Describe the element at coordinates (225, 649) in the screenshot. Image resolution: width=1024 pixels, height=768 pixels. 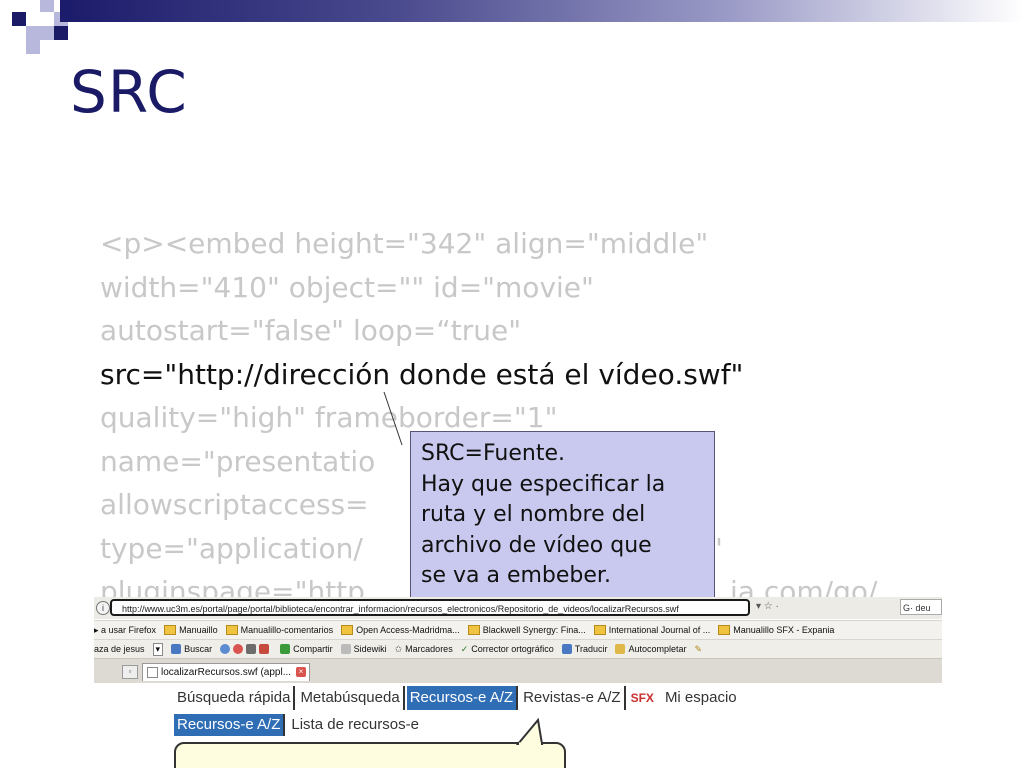
I see `globe-icon` at that location.